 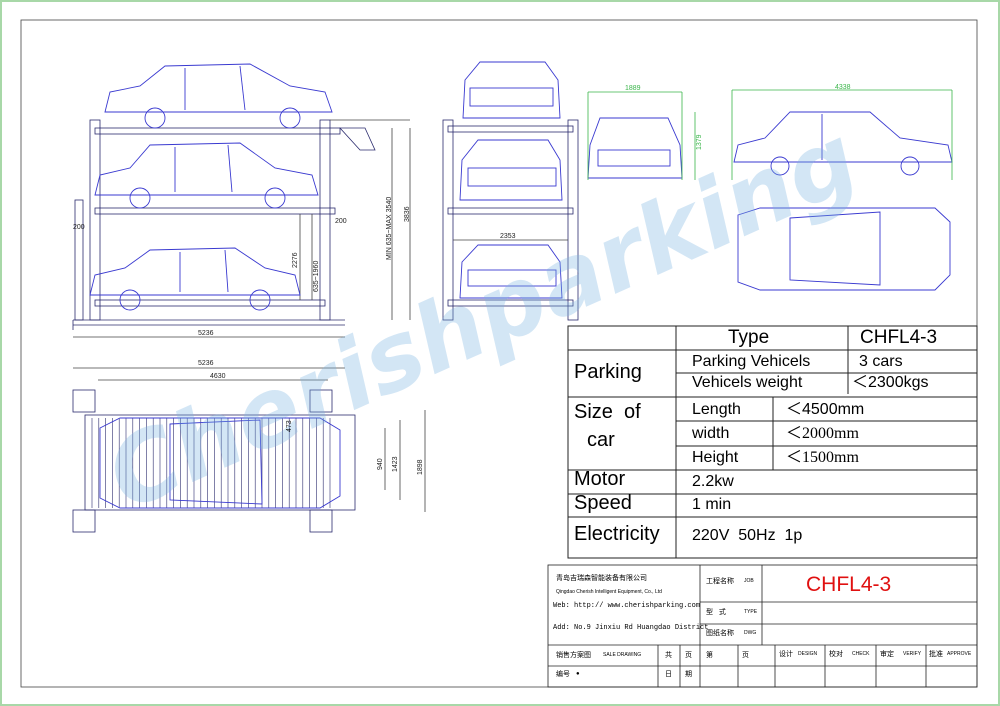 I want to click on verify-label-cn: 审定, so click(x=887, y=654).